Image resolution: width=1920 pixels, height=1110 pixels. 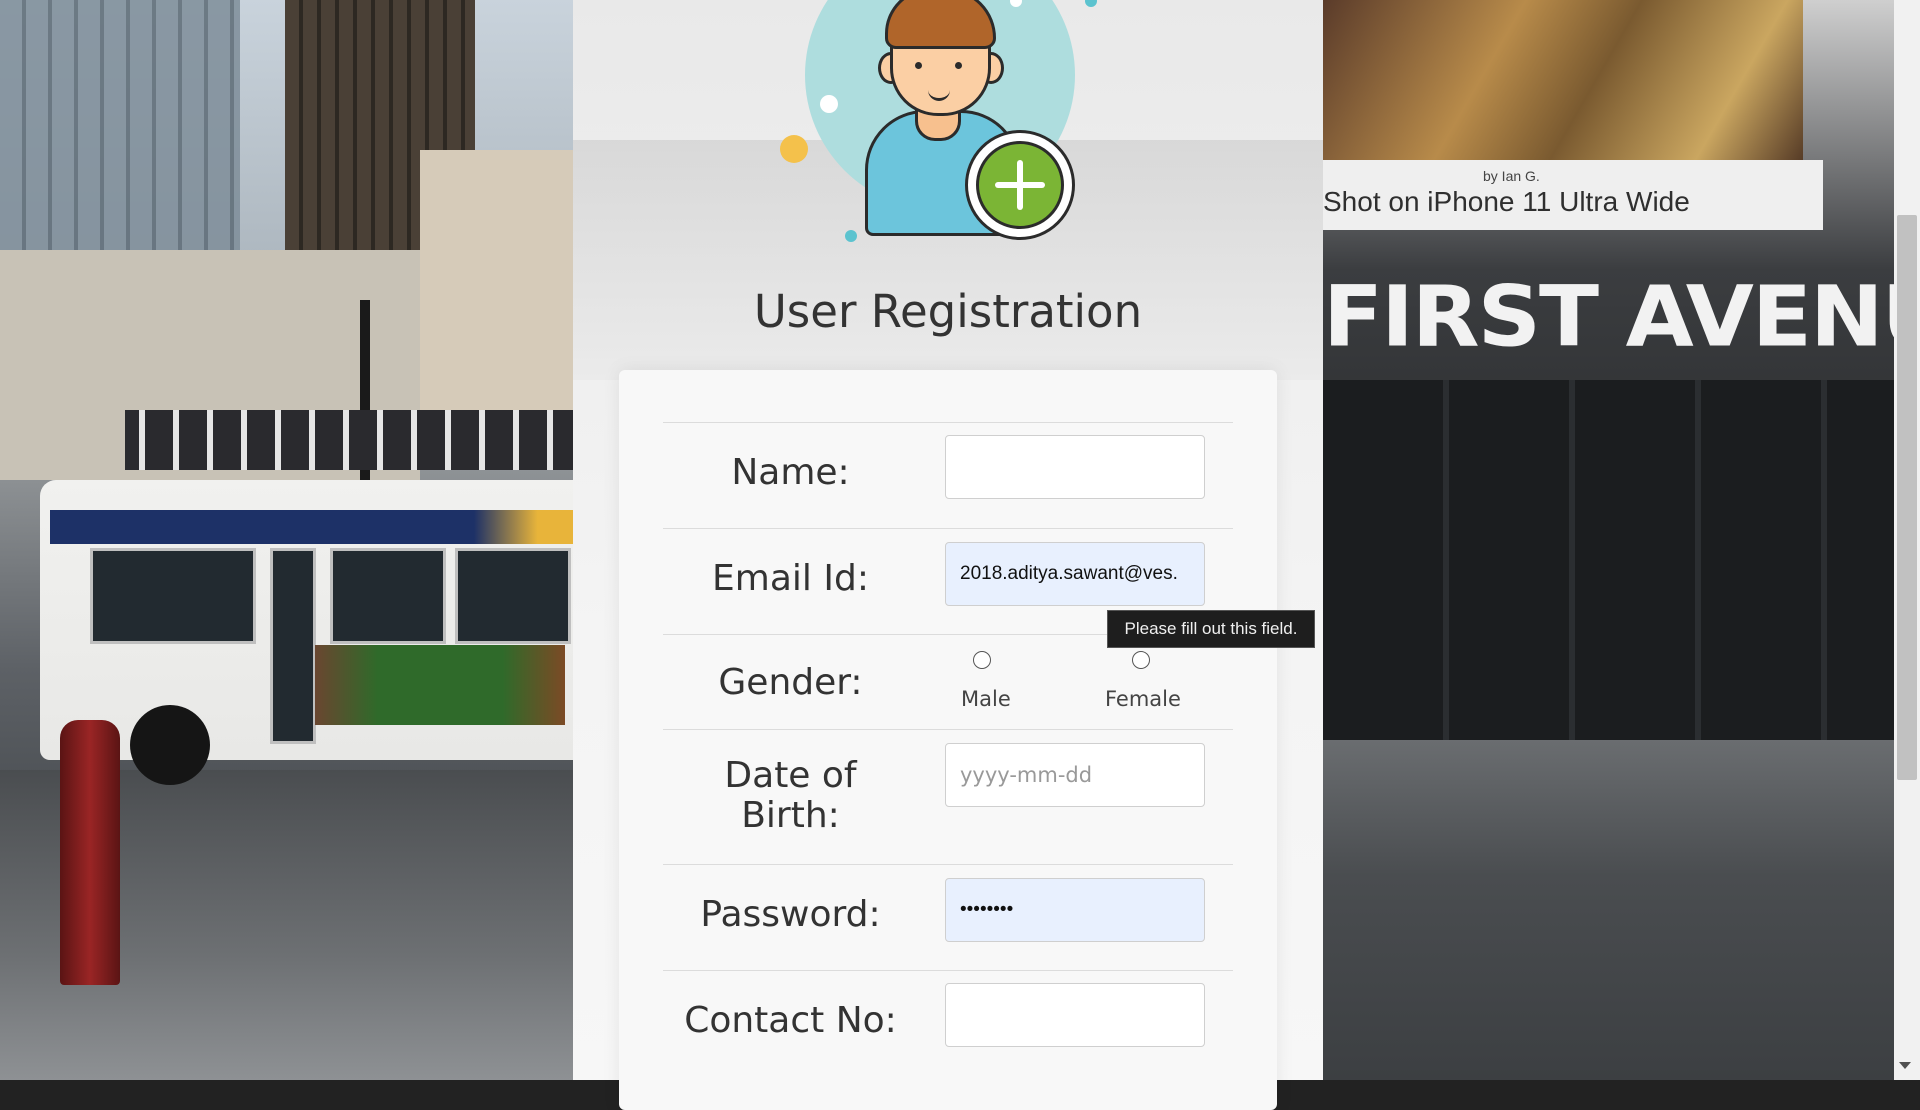 I want to click on gender-male-label: Male, so click(x=986, y=699).